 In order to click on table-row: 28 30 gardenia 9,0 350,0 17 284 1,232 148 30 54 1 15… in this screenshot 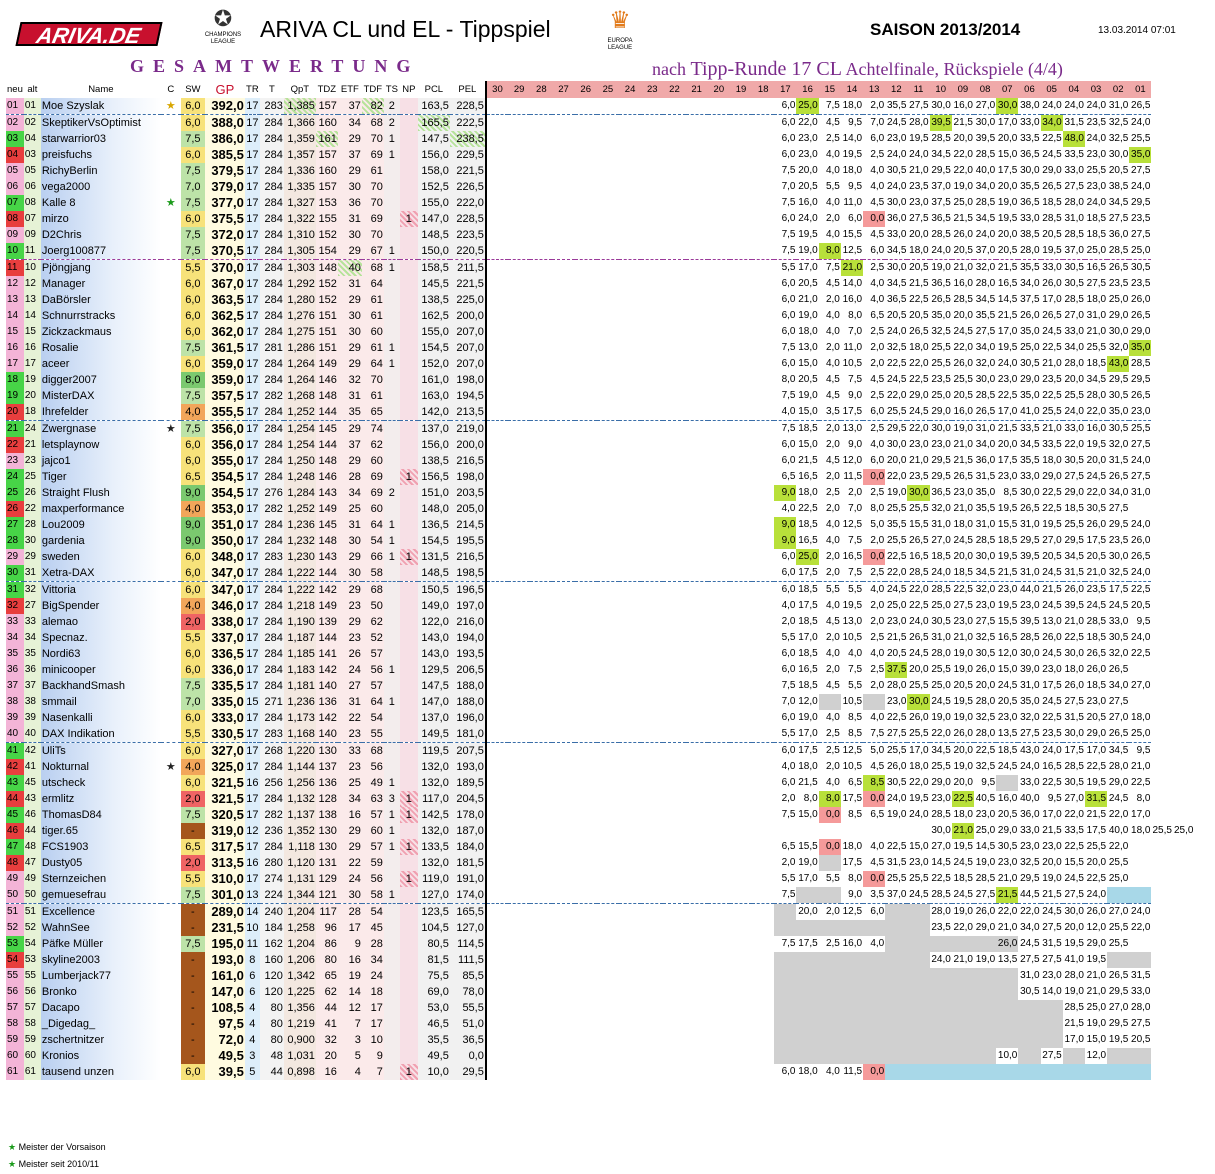, I will do `click(600, 541)`.